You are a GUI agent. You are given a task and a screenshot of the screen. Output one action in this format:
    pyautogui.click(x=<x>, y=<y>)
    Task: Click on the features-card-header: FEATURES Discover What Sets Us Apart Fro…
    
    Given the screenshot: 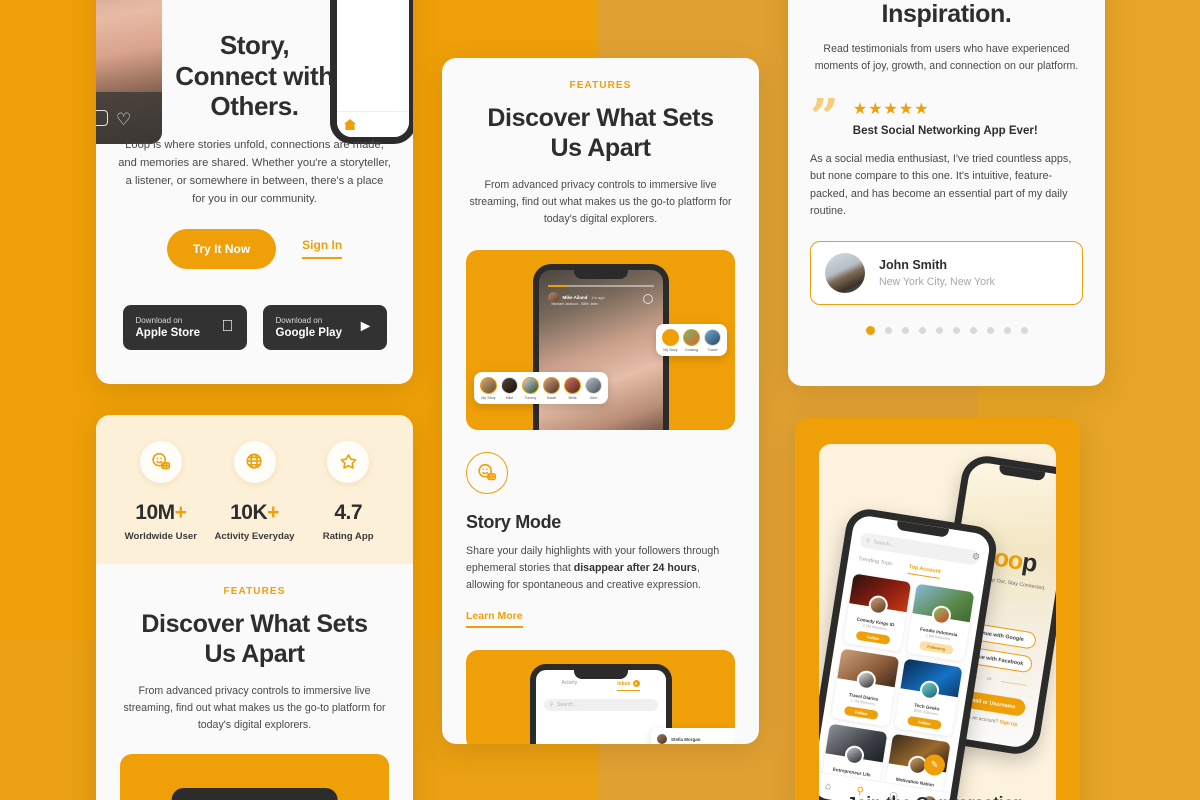 What is the action you would take?
    pyautogui.click(x=600, y=143)
    